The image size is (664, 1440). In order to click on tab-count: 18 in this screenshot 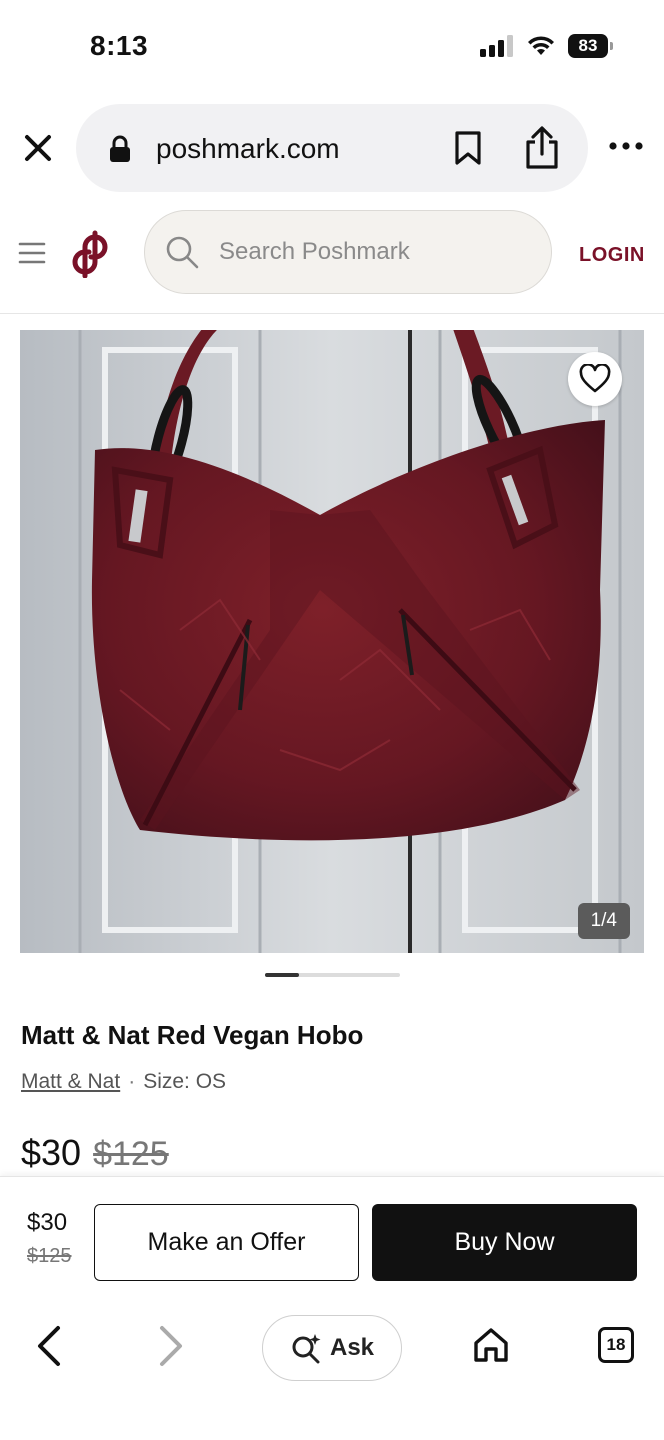, I will do `click(616, 1344)`.